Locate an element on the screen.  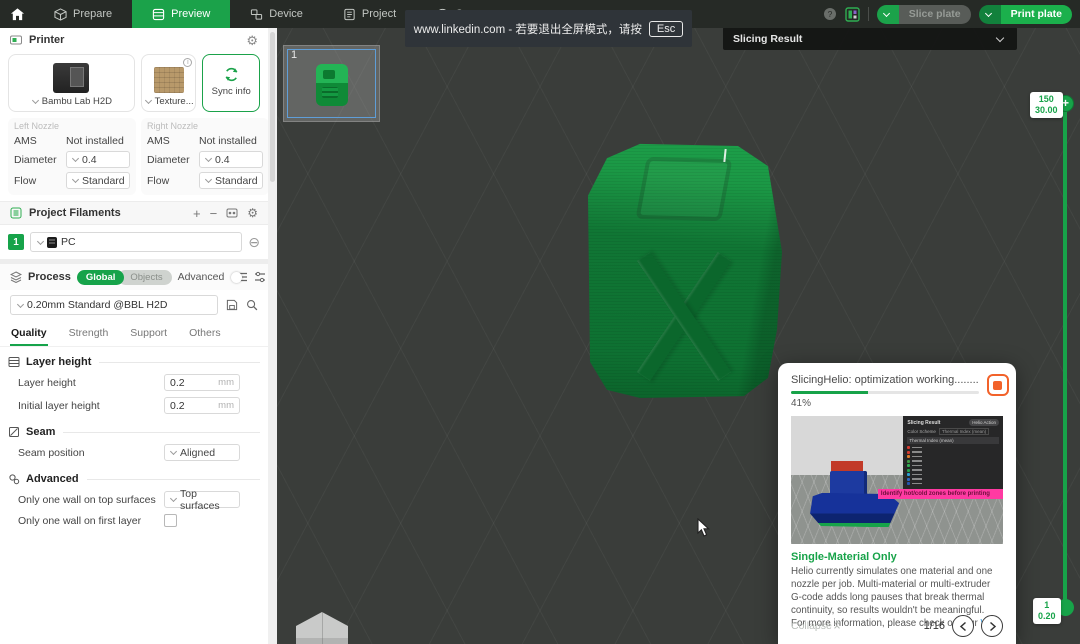
right-diameter-select: 0.4 is located at coordinates (231, 159).